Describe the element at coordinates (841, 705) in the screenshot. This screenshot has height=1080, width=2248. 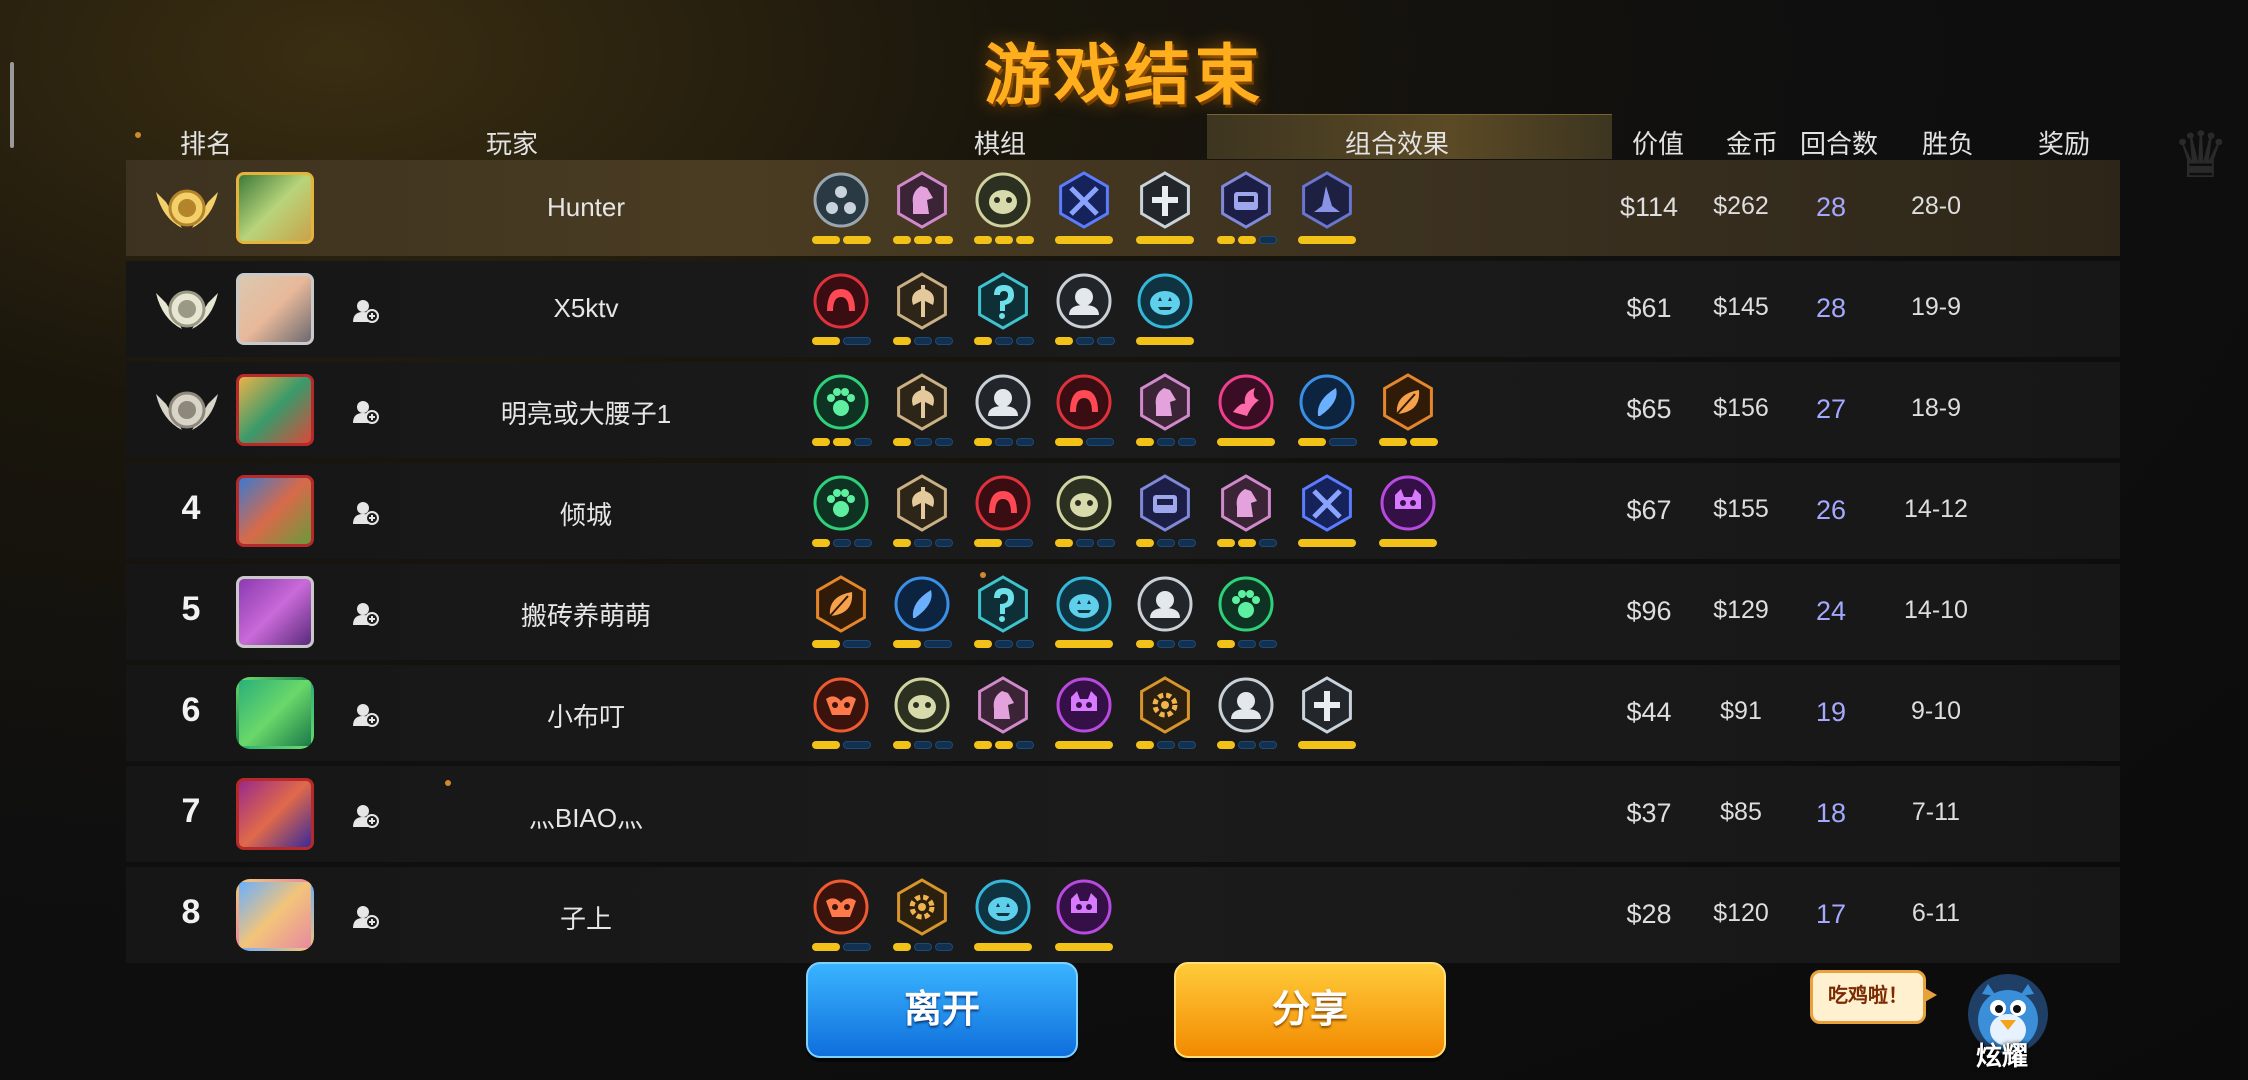
I see `demon-mask-icon` at that location.